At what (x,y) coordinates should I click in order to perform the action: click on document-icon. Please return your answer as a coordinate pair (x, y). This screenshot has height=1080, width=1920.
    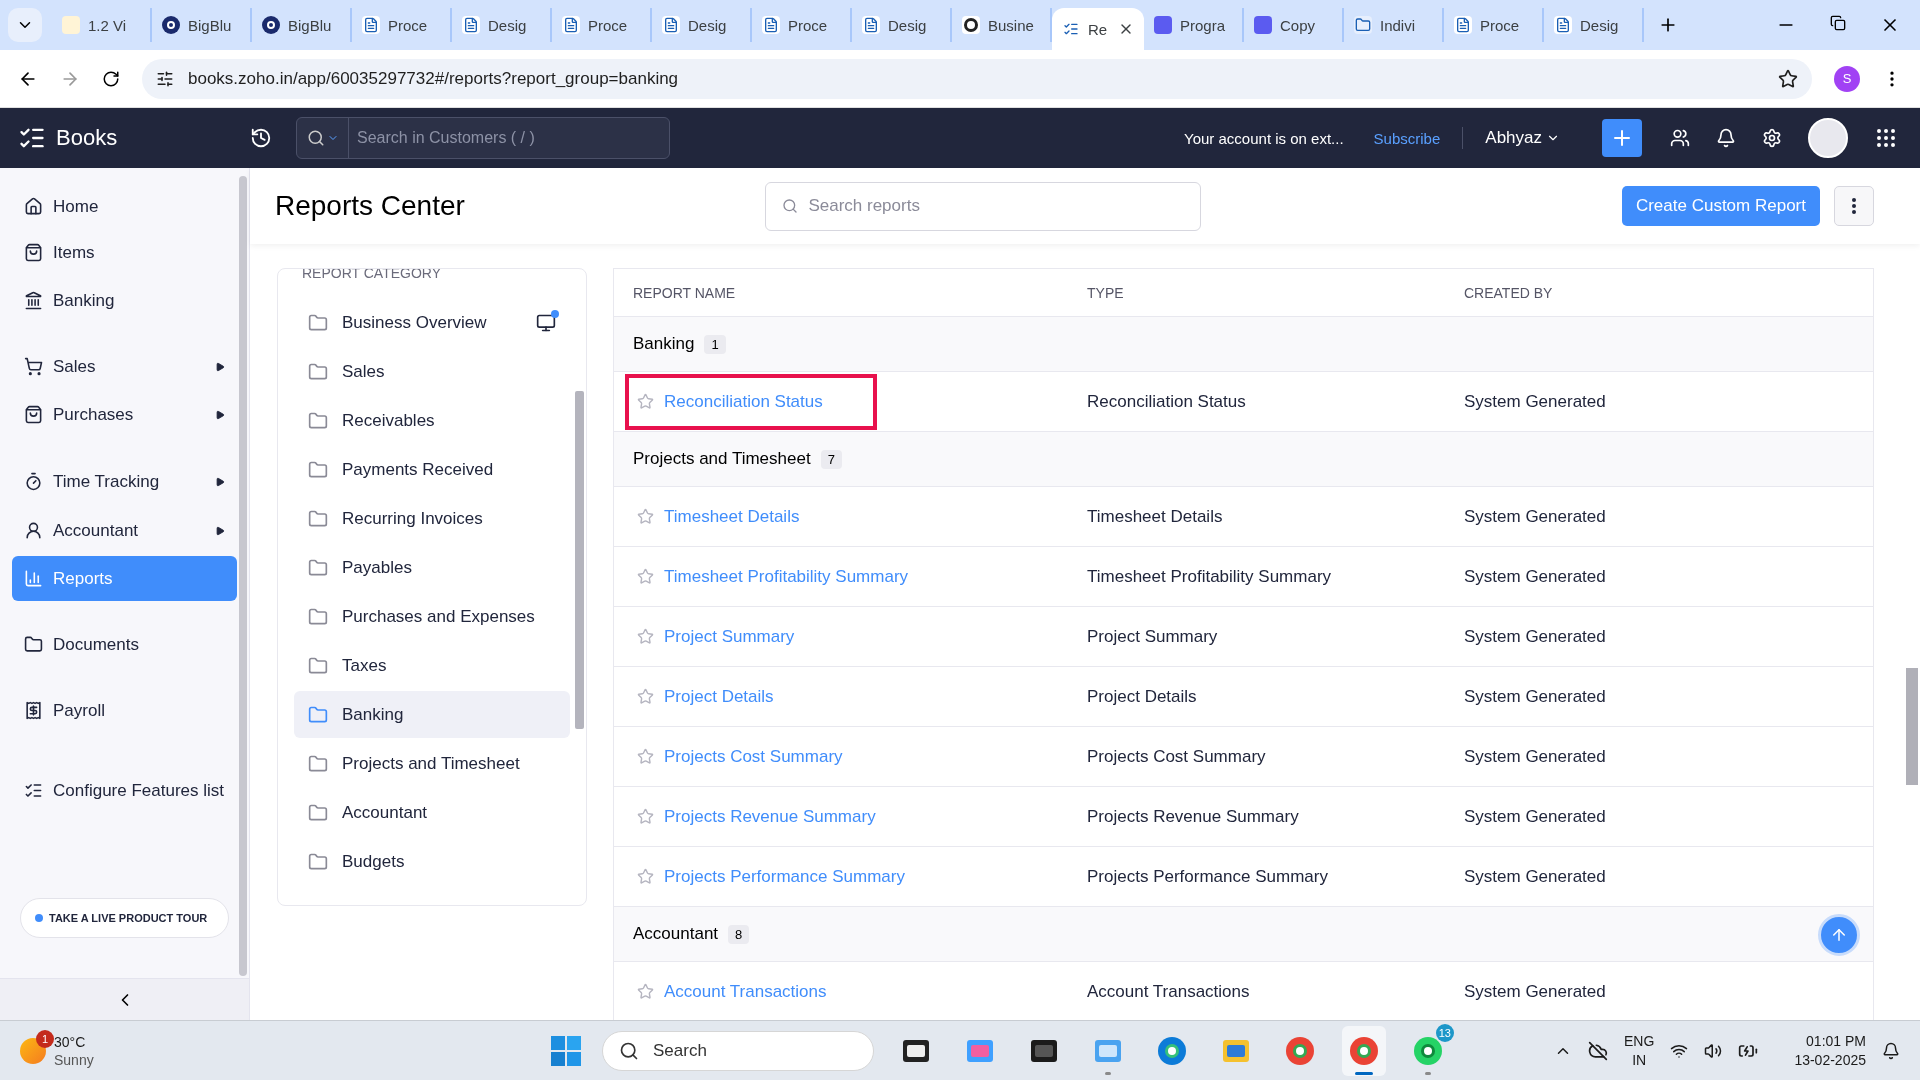
    Looking at the image, I should click on (471, 25).